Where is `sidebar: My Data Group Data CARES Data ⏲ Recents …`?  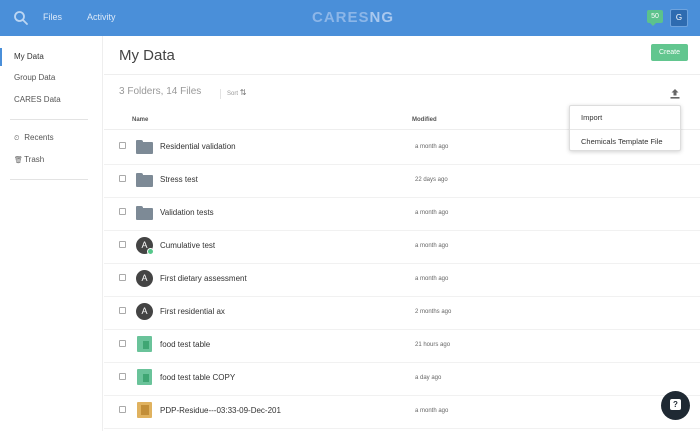 sidebar: My Data Group Data CARES Data ⏲ Recents … is located at coordinates (51, 233).